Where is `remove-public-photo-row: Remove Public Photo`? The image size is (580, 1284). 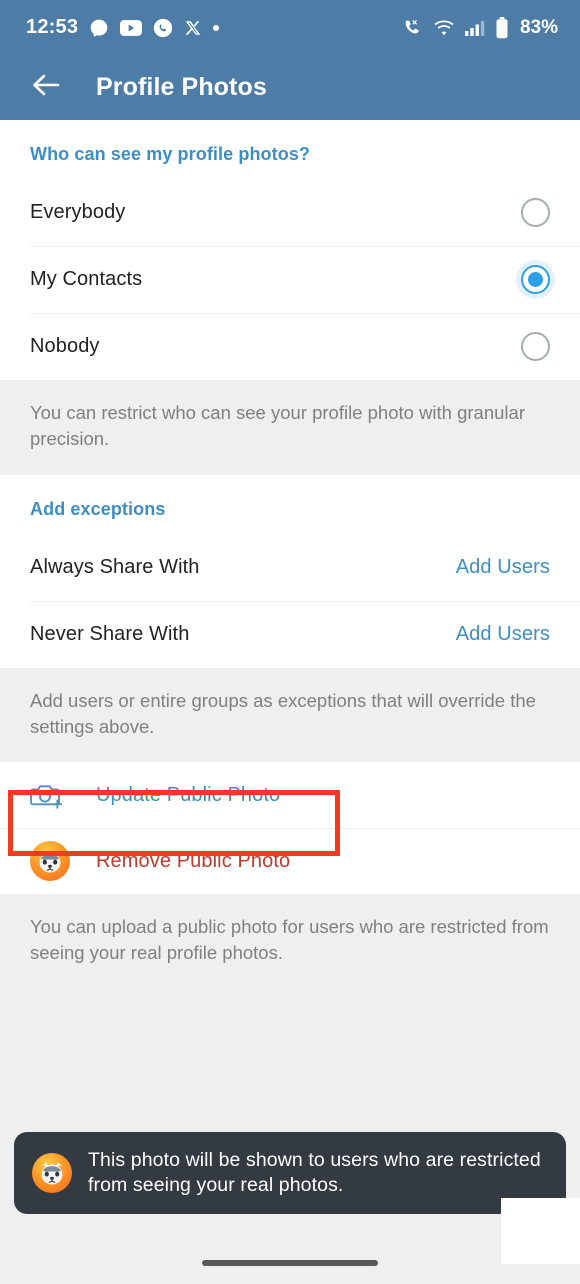
remove-public-photo-row: Remove Public Photo is located at coordinates (290, 861).